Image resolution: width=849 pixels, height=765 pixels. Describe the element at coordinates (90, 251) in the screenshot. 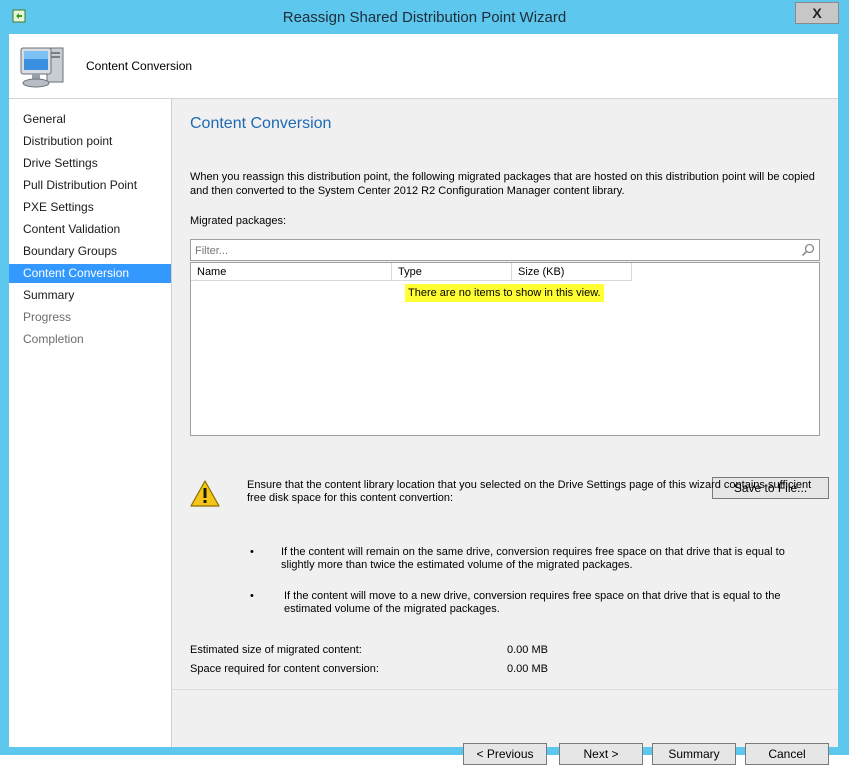

I see `sidebar-item-boundary-groups: Boundary Groups` at that location.